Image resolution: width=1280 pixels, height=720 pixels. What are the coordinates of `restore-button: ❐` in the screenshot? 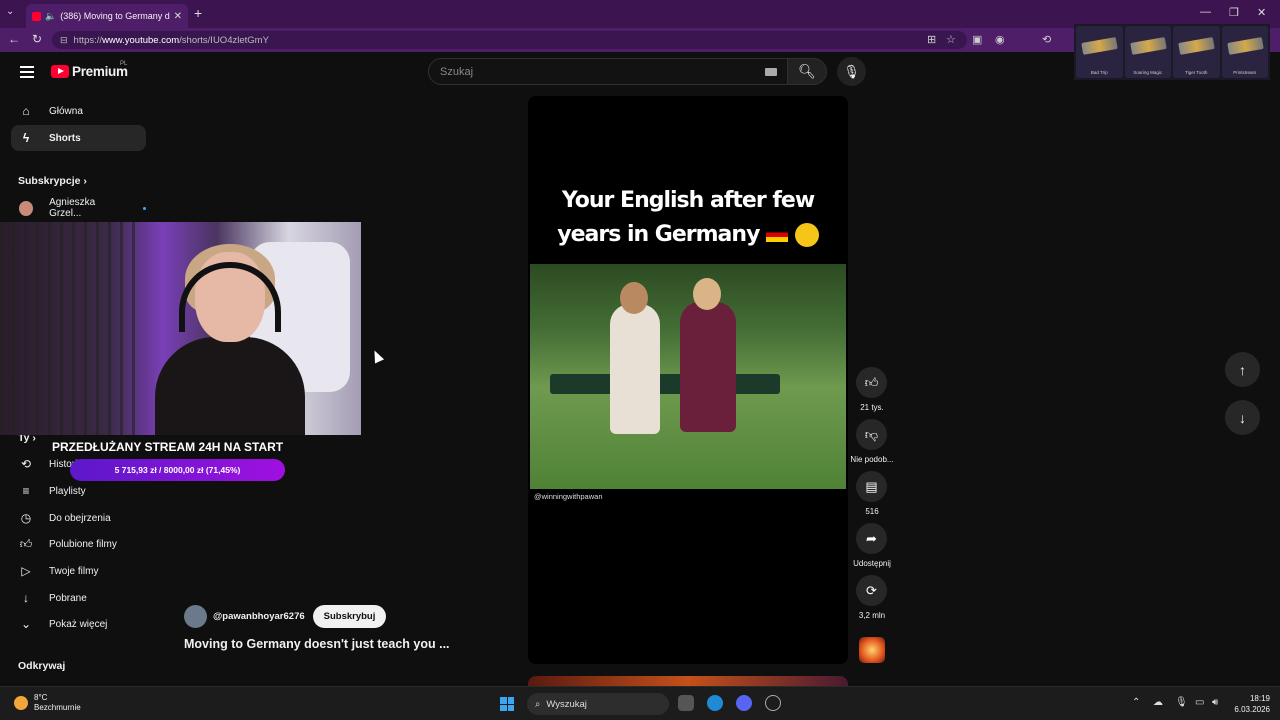 It's located at (1234, 12).